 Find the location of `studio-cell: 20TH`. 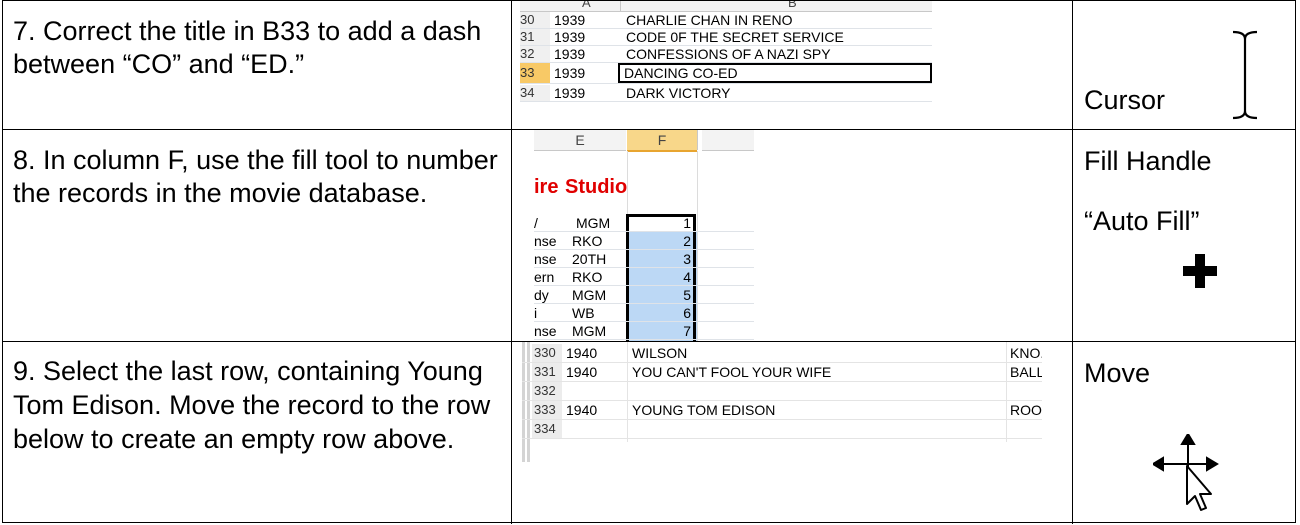

studio-cell: 20TH is located at coordinates (589, 259).